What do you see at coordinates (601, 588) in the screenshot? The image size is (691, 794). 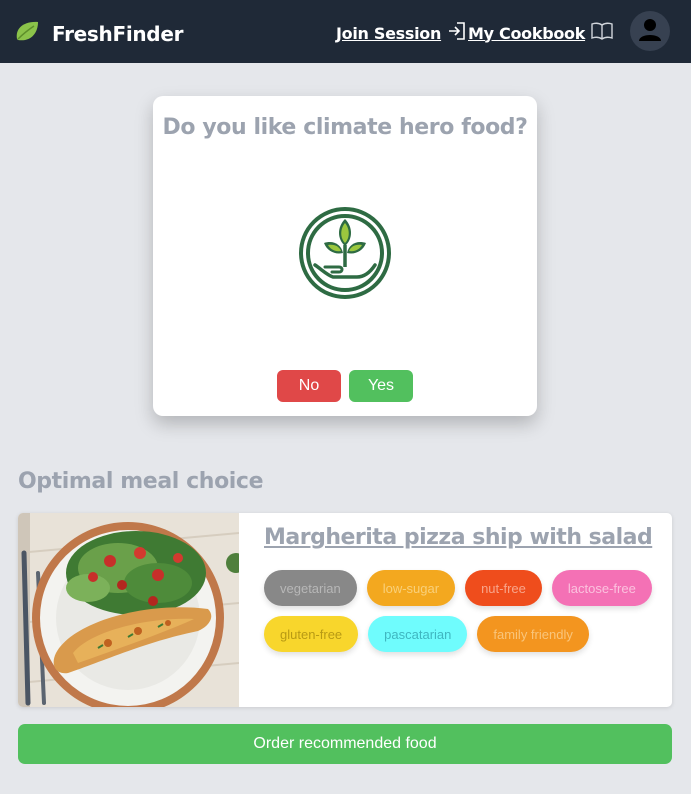 I see `diet-tag: lactose-free` at bounding box center [601, 588].